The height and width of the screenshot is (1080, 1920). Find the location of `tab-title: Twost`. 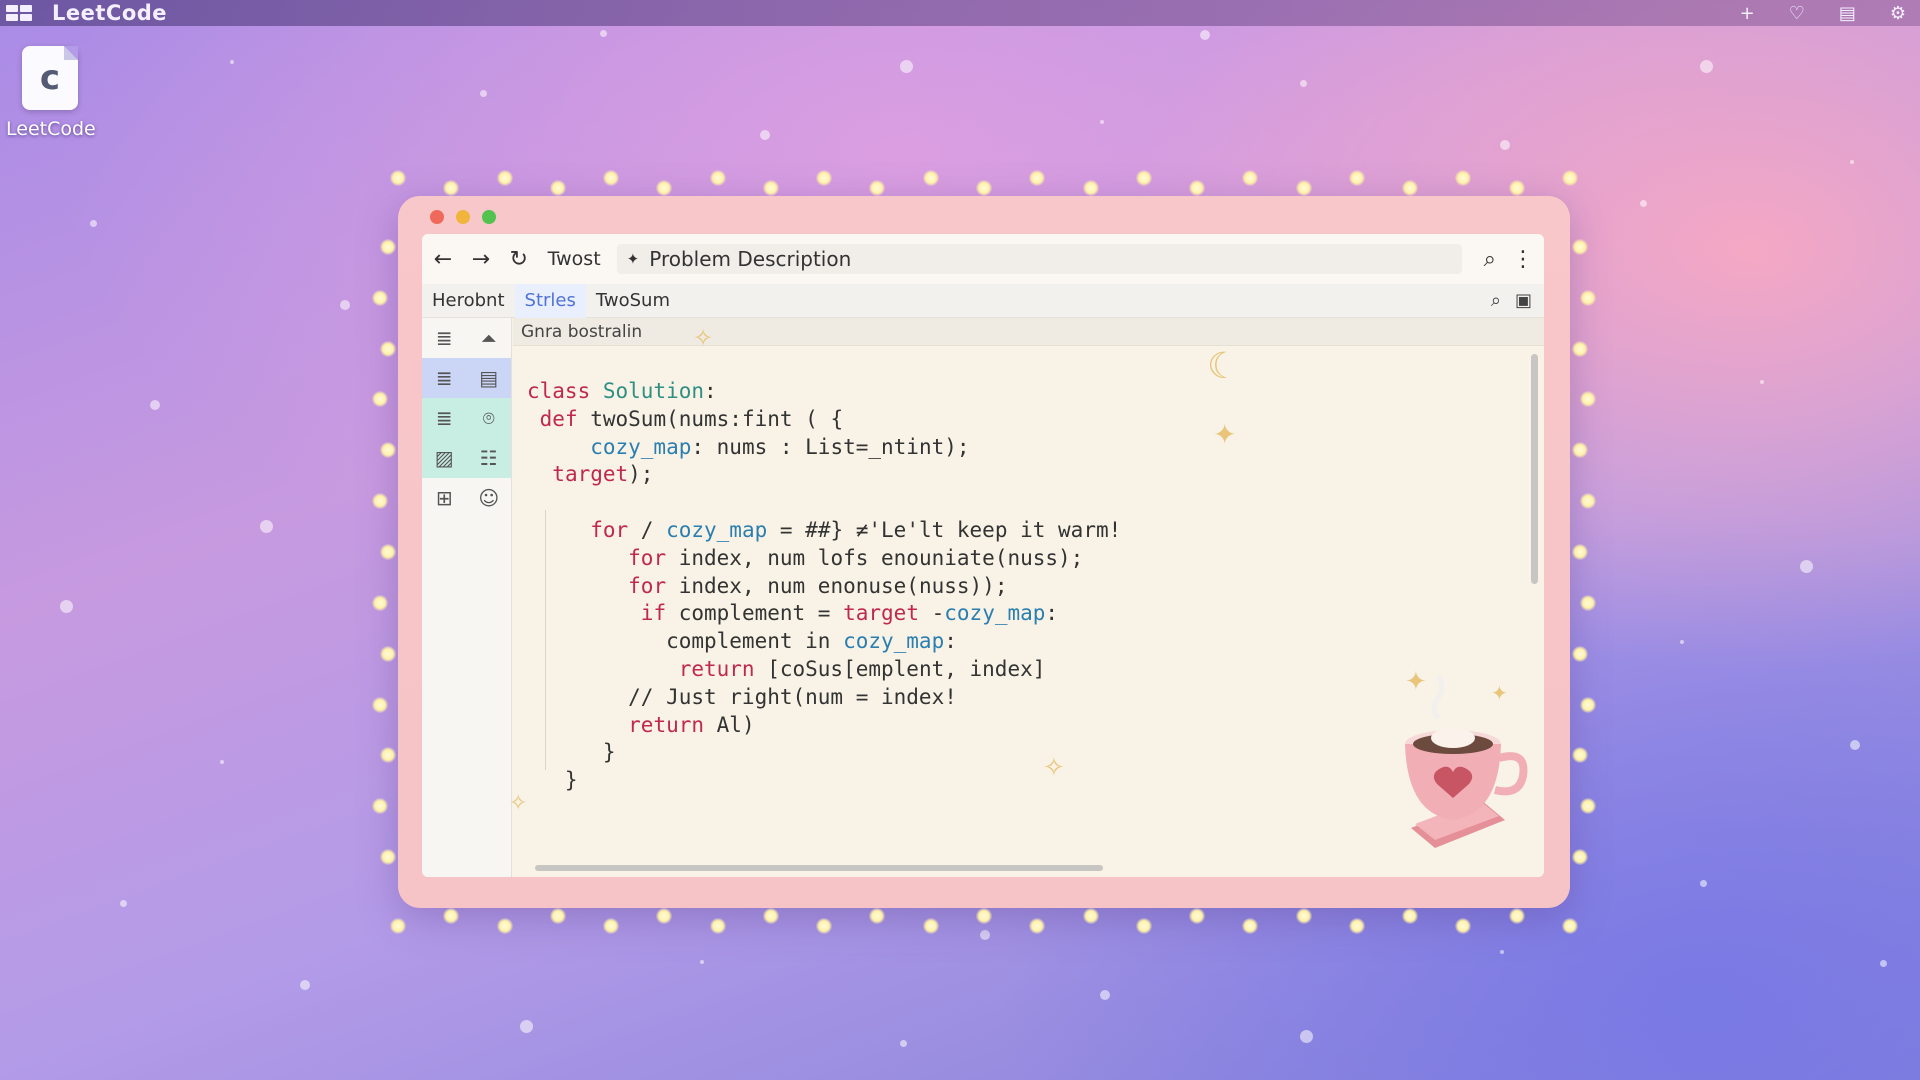

tab-title: Twost is located at coordinates (574, 259).